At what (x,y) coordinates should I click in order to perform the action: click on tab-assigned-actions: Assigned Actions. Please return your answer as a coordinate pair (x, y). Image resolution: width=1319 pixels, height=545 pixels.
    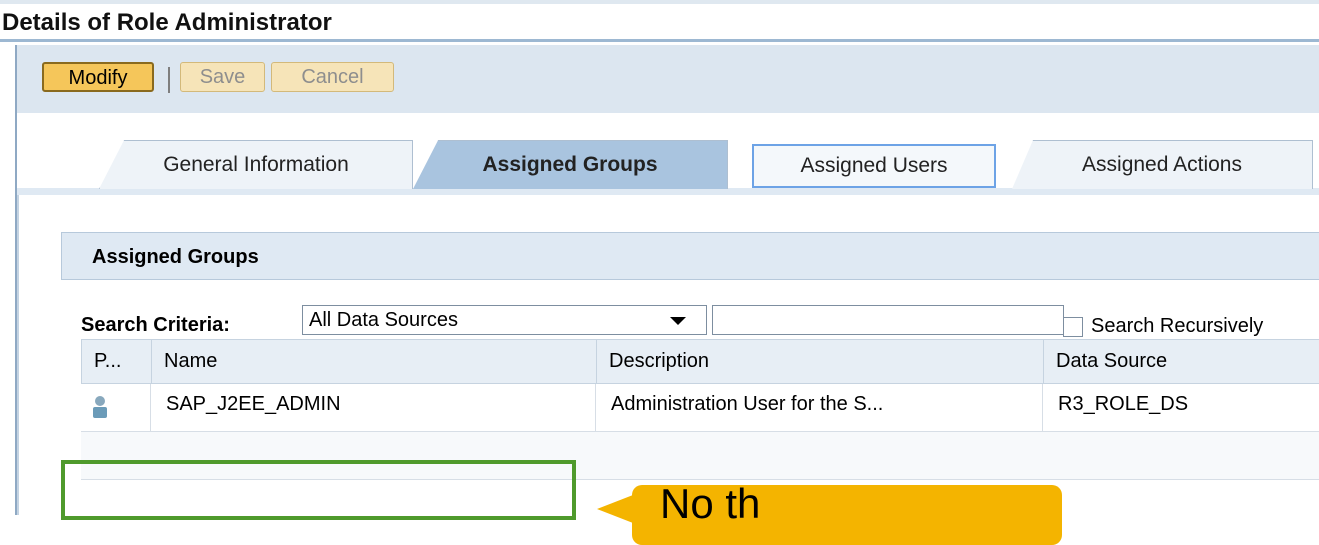
    Looking at the image, I should click on (1162, 164).